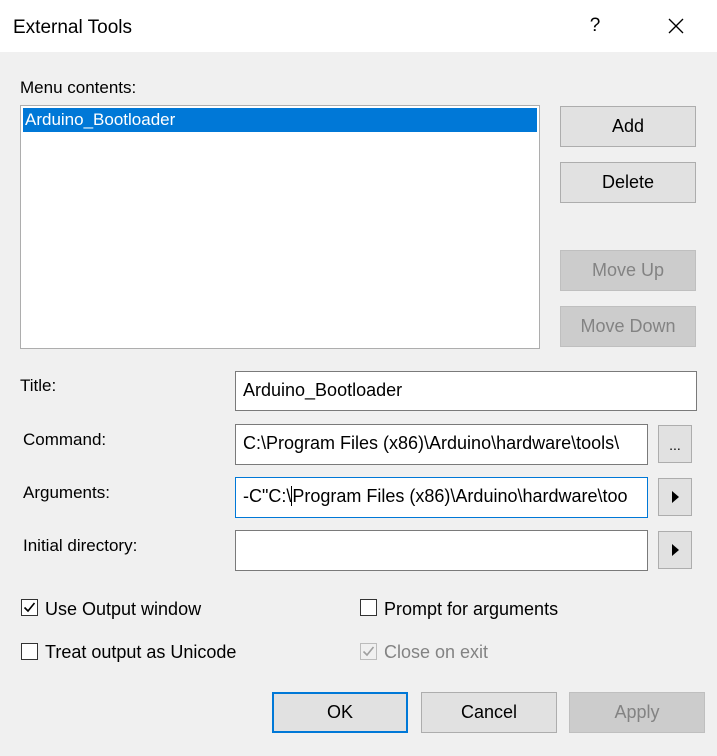 The width and height of the screenshot is (717, 756). What do you see at coordinates (280, 120) in the screenshot?
I see `list-item: Arduino_Bootloader` at bounding box center [280, 120].